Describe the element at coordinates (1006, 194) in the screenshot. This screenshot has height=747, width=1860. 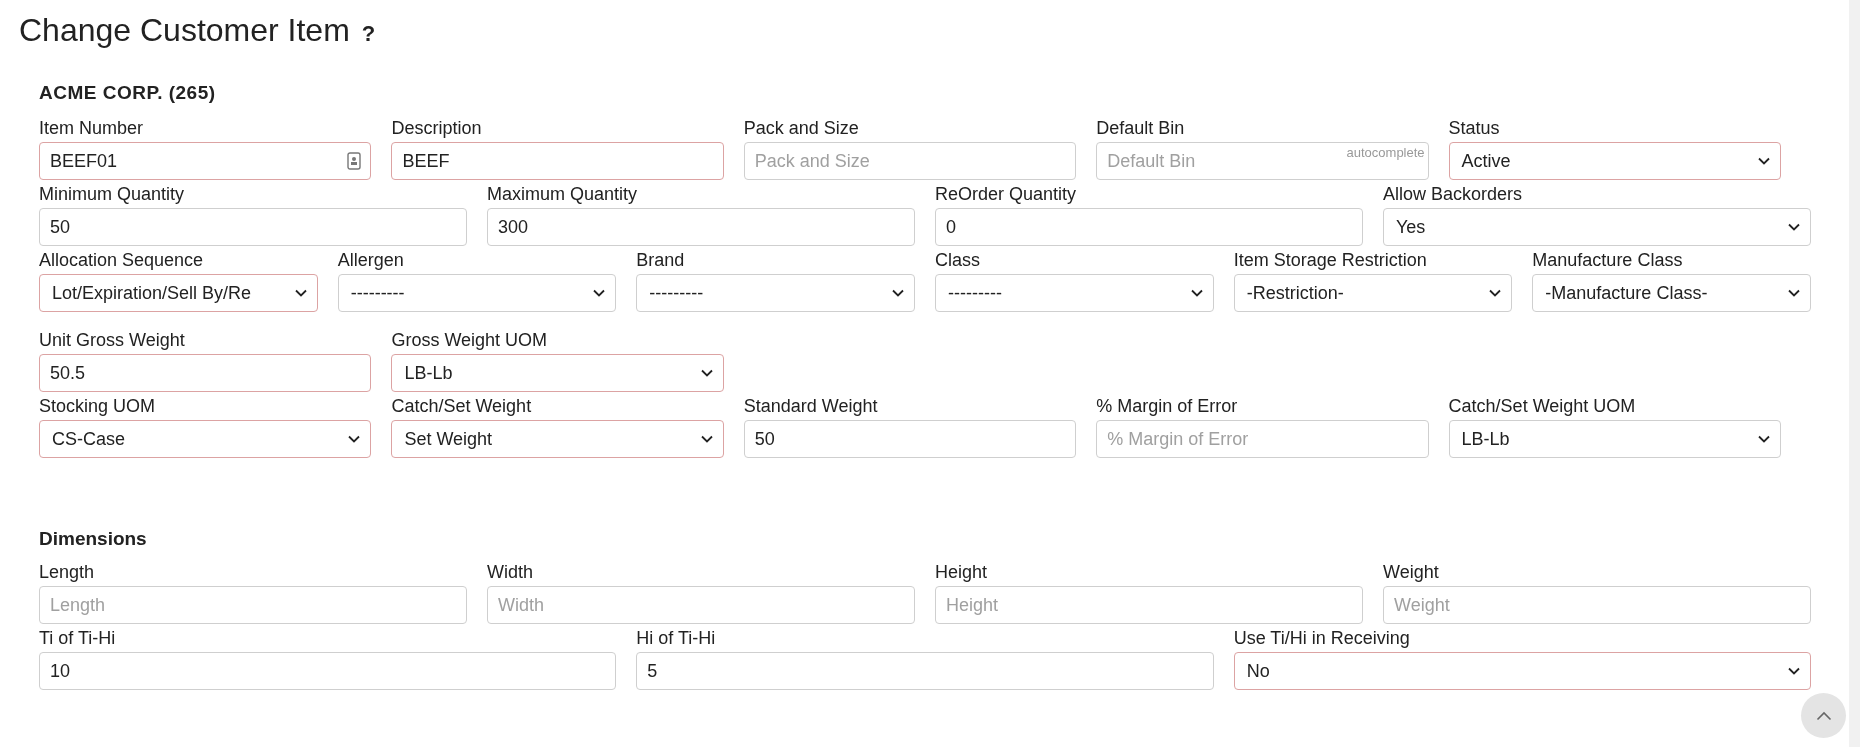
I see `field-label: ReOrder Quantity` at that location.